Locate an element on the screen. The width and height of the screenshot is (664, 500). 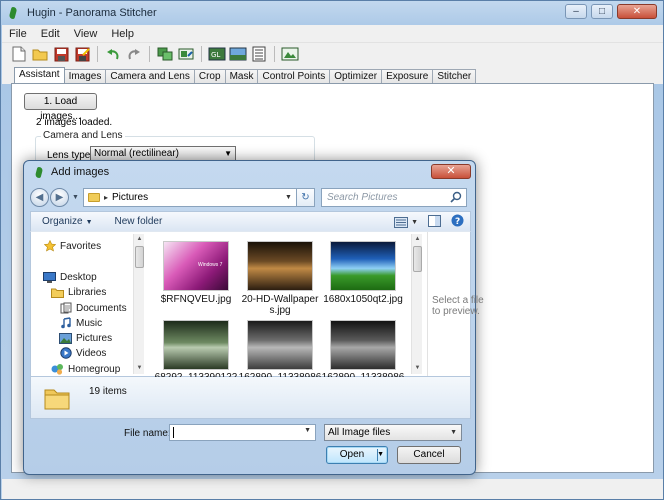
status-bar is located at coordinates (332, 489).